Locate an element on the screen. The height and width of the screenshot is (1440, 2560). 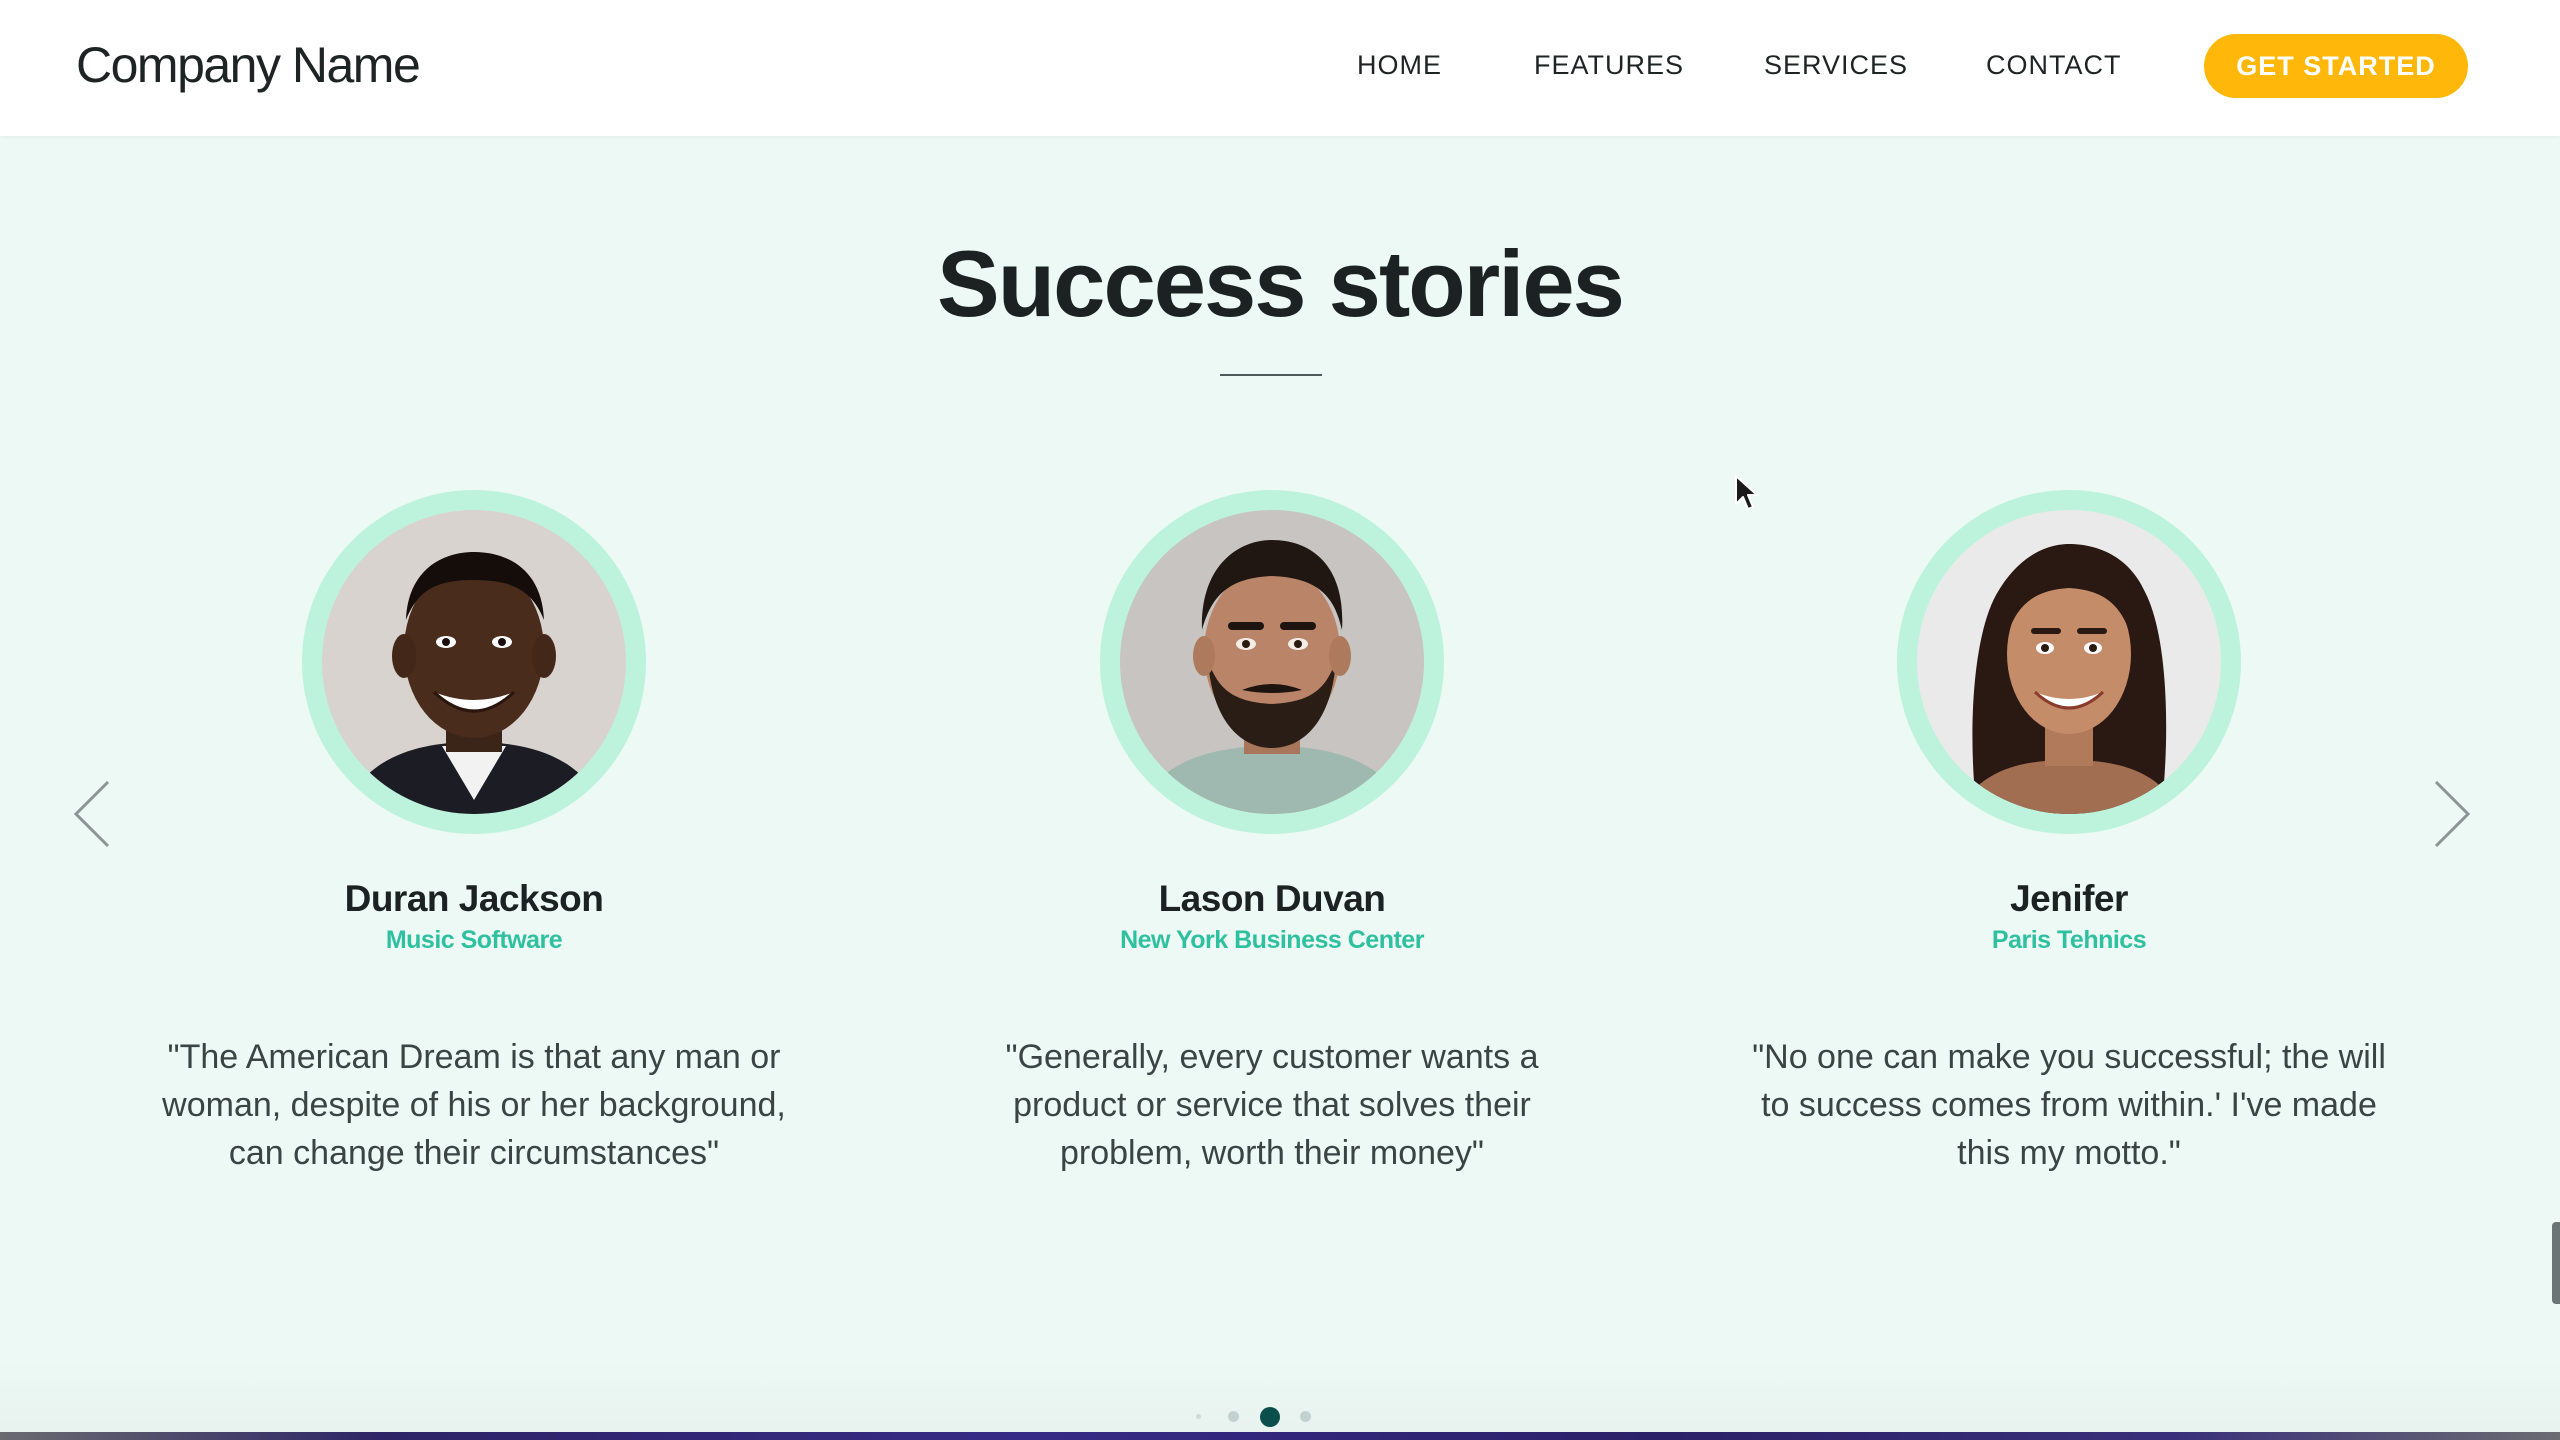
nav-home-link: HOME is located at coordinates (1399, 65).